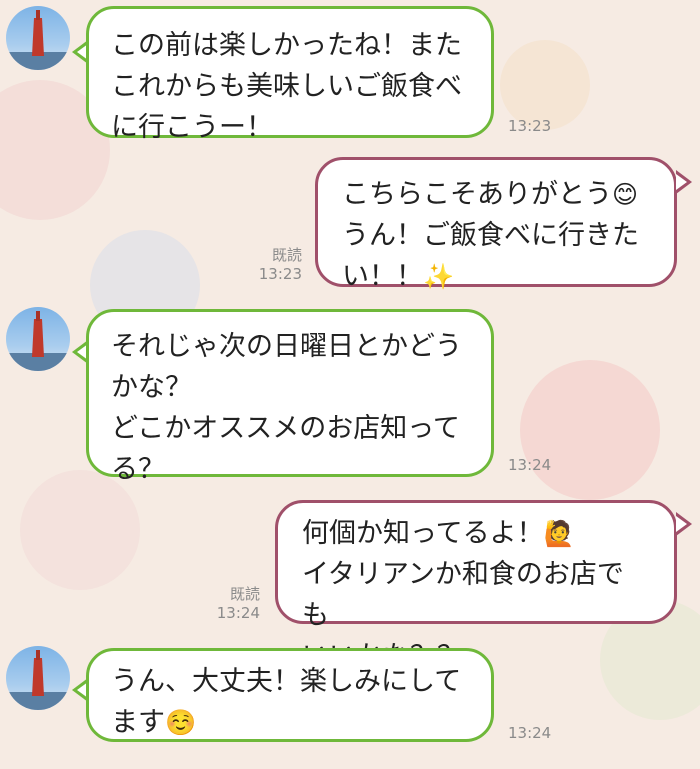 Image resolution: width=700 pixels, height=769 pixels. What do you see at coordinates (423, 533) in the screenshot?
I see `message-text: 何個か知ってるよ！` at bounding box center [423, 533].